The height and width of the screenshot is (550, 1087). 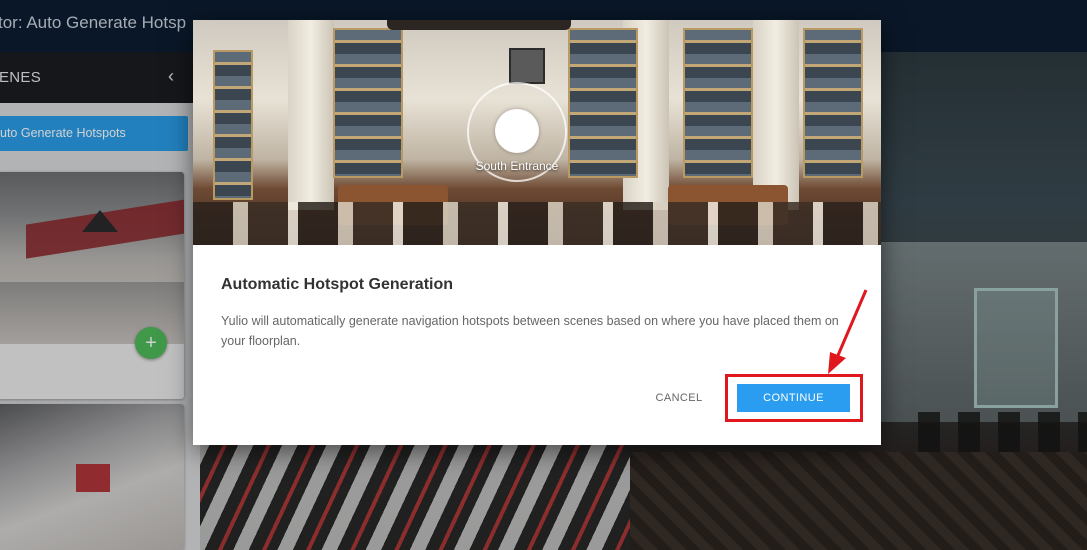 I want to click on annotation-highlight-box, so click(x=794, y=398).